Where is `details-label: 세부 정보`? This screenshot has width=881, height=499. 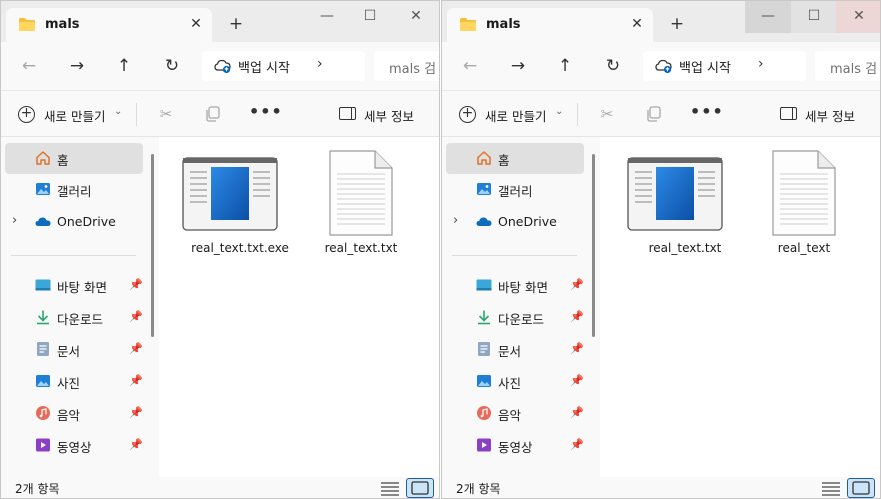
details-label: 세부 정보 is located at coordinates (389, 116).